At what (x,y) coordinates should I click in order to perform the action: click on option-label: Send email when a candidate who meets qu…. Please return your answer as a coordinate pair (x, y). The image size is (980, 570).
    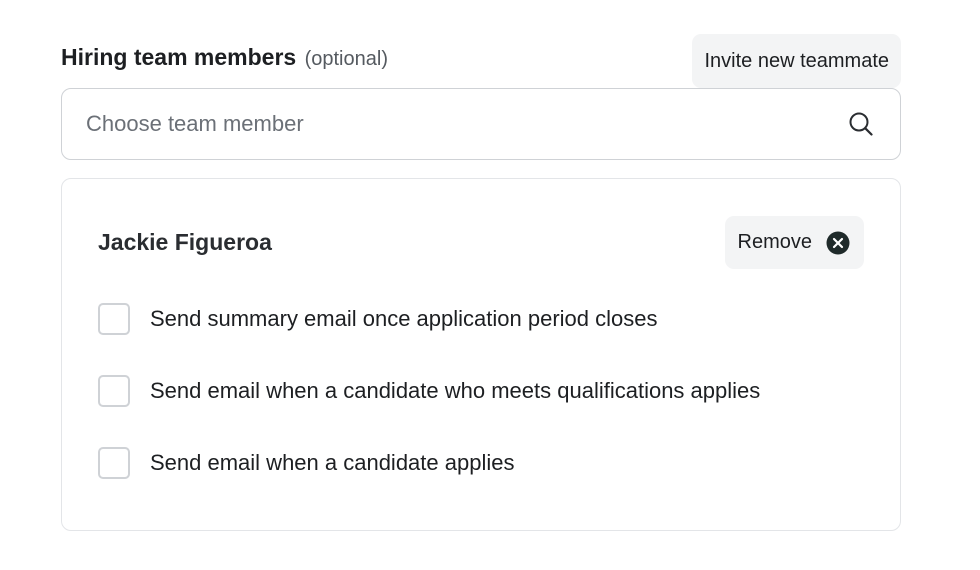
    Looking at the image, I should click on (455, 390).